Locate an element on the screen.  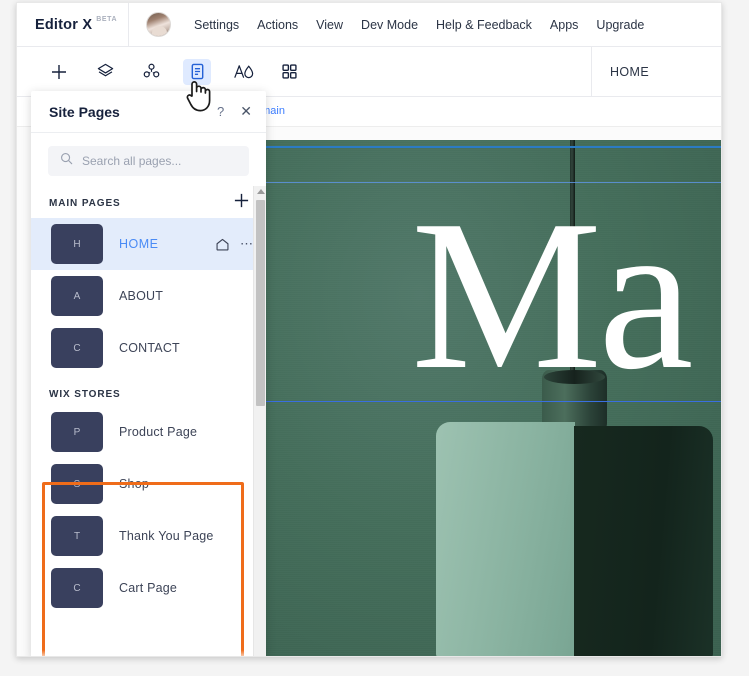
text-theme-icon is located at coordinates (243, 71).